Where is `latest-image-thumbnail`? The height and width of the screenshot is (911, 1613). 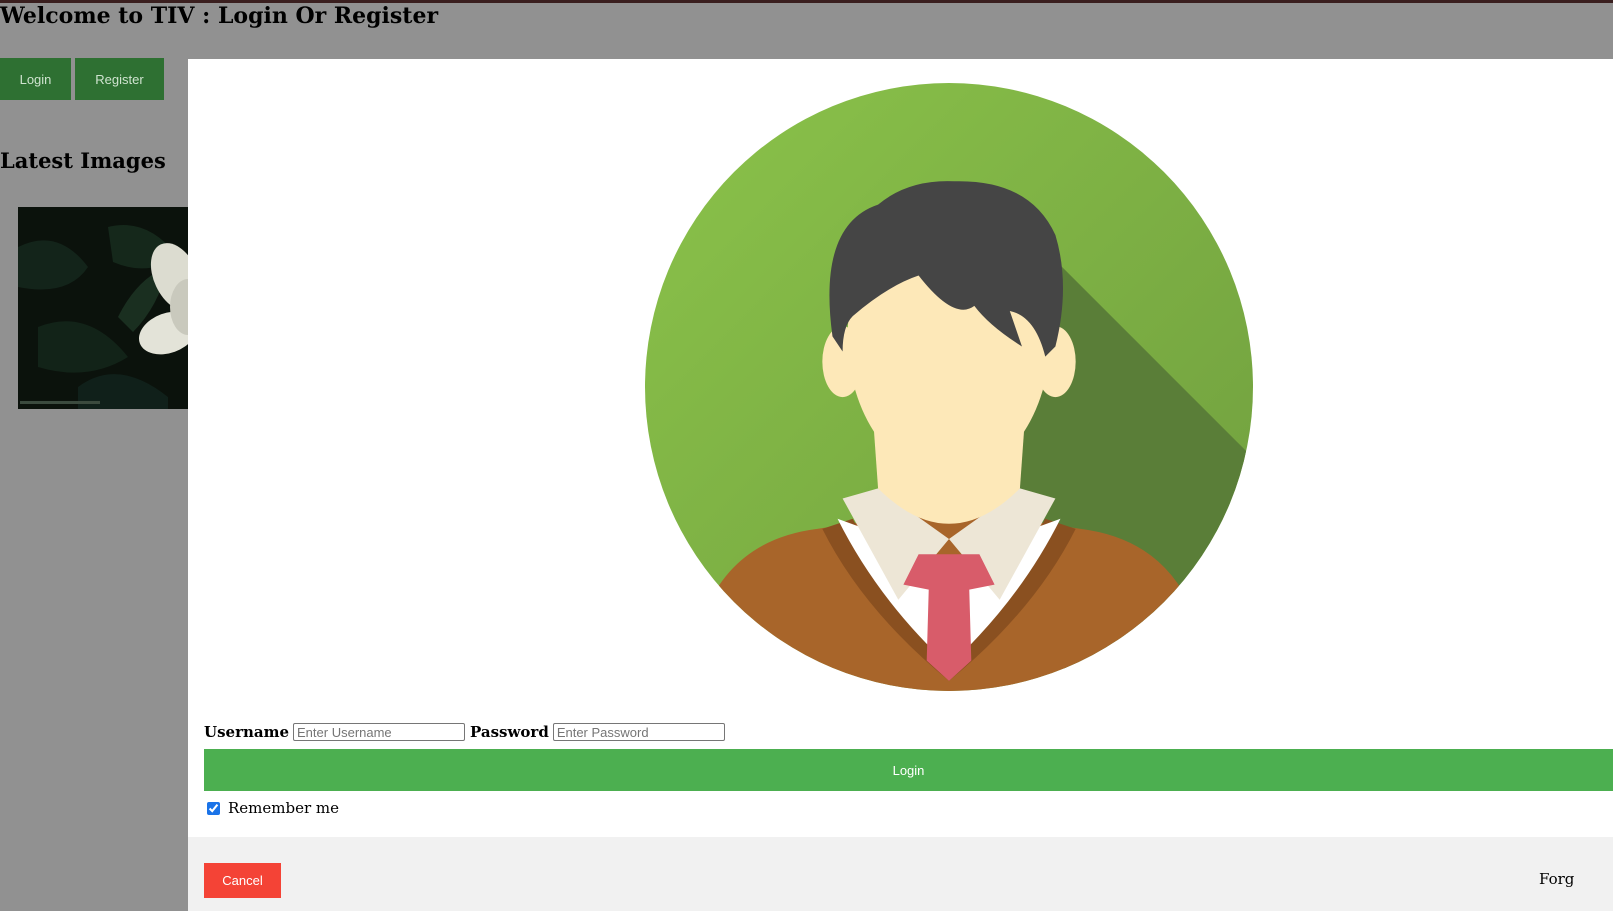 latest-image-thumbnail is located at coordinates (103, 308).